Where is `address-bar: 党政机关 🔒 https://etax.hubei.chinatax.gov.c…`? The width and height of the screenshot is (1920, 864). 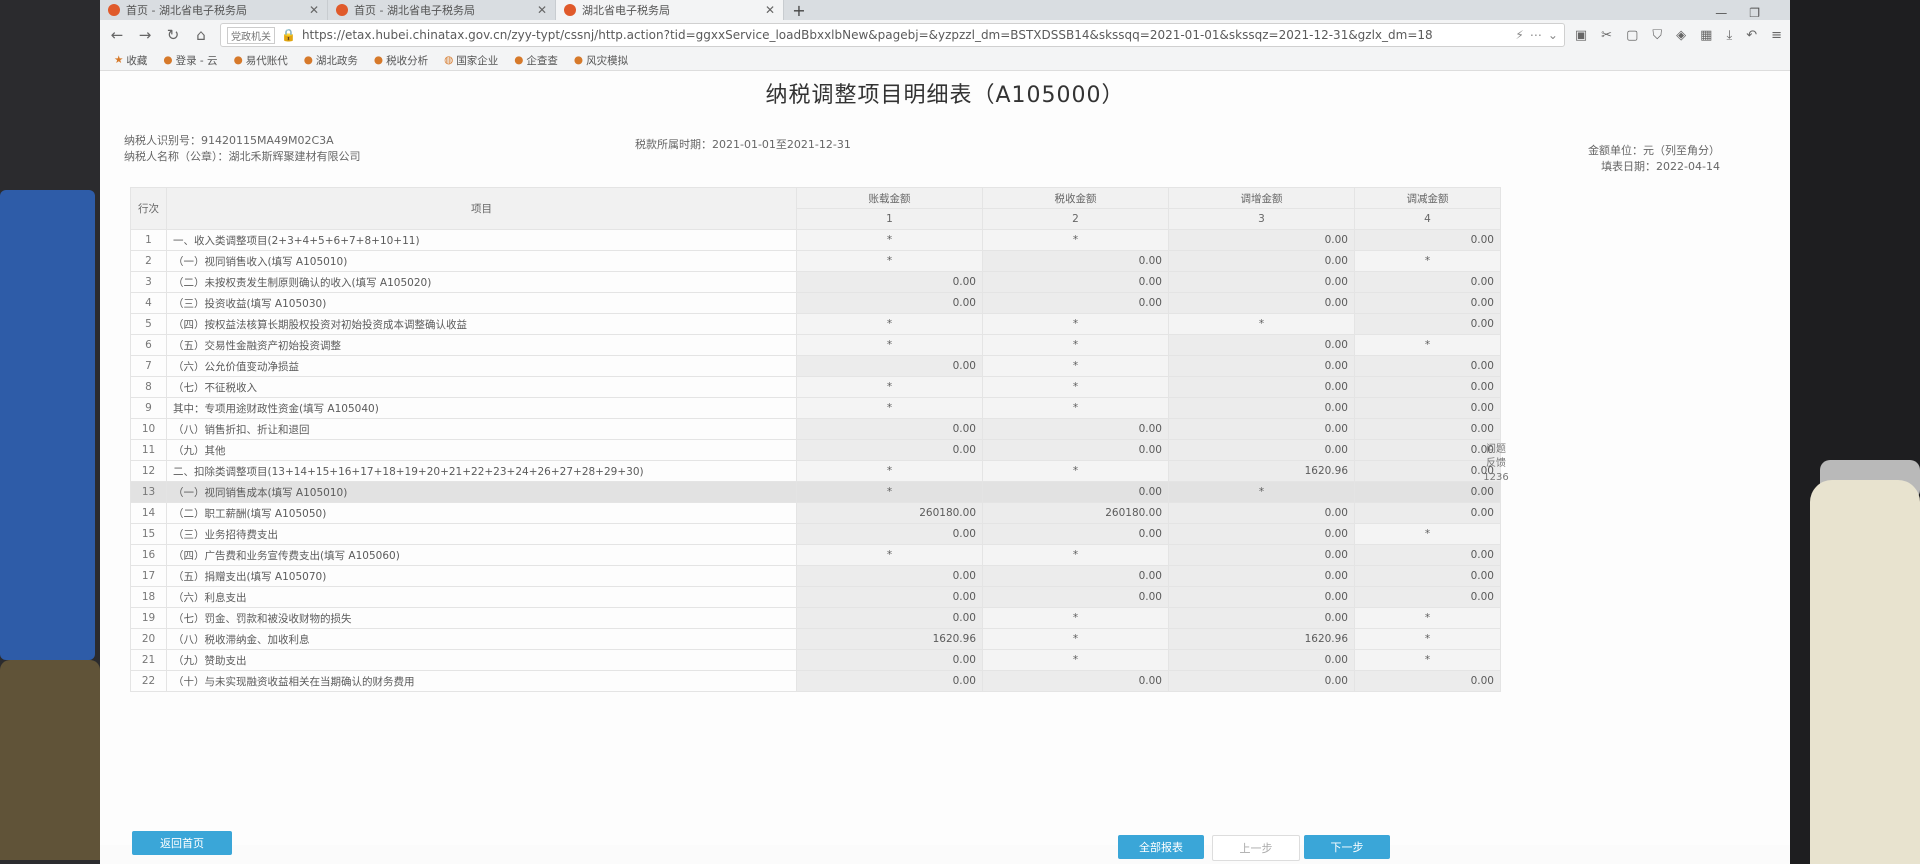 address-bar: 党政机关 🔒 https://etax.hubei.chinatax.gov.c… is located at coordinates (892, 35).